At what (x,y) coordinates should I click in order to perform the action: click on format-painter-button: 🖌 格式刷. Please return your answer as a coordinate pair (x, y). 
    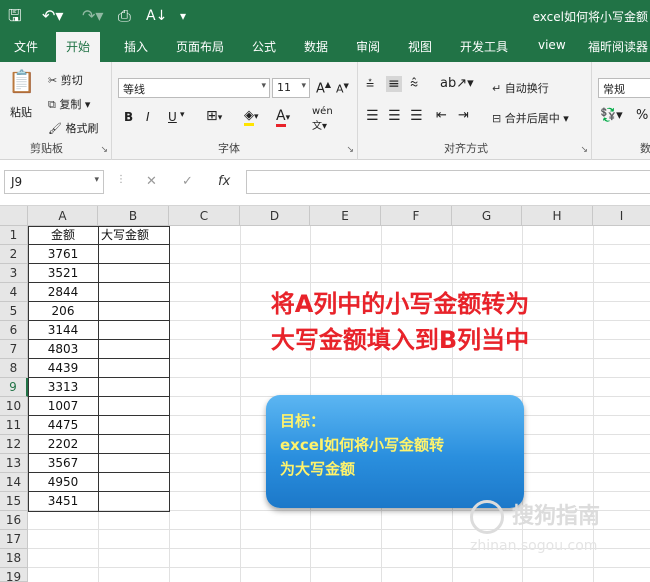
    Looking at the image, I should click on (73, 128).